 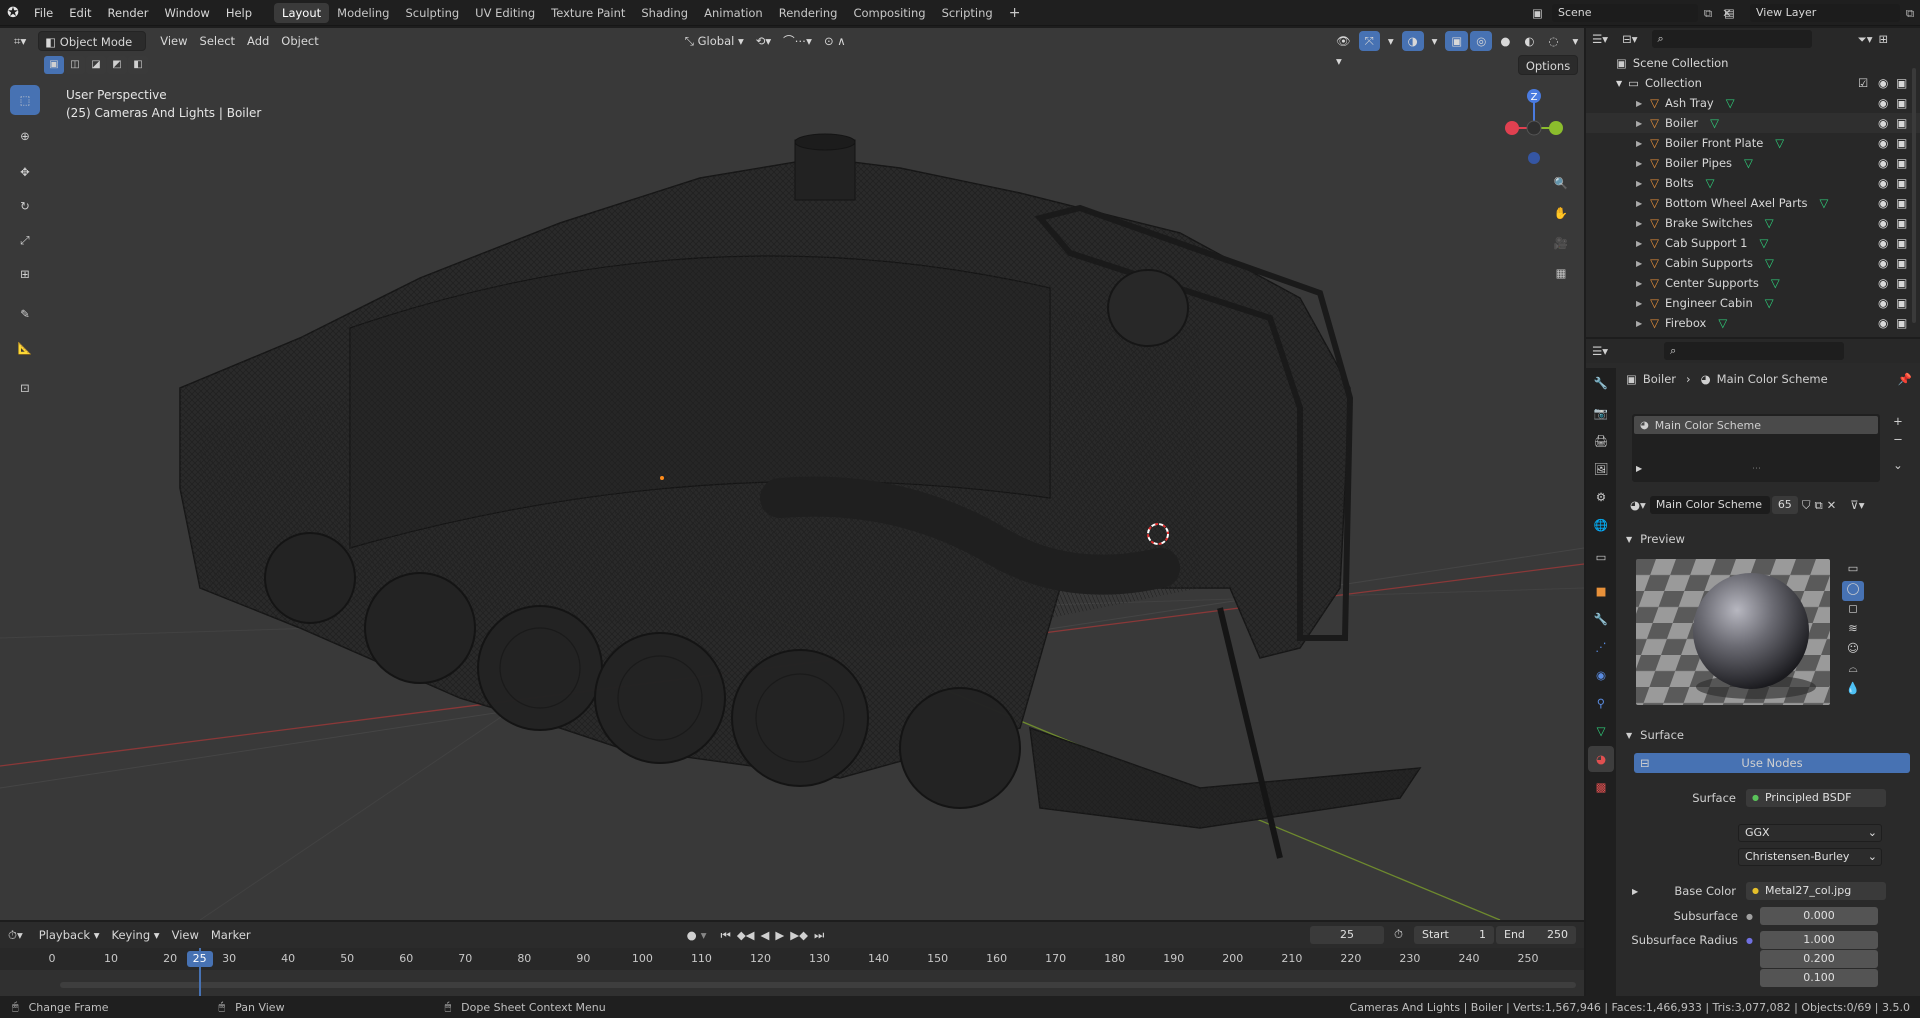 What do you see at coordinates (835, 41) in the screenshot?
I see `proportional-edit-icon: ⊙ ∧` at bounding box center [835, 41].